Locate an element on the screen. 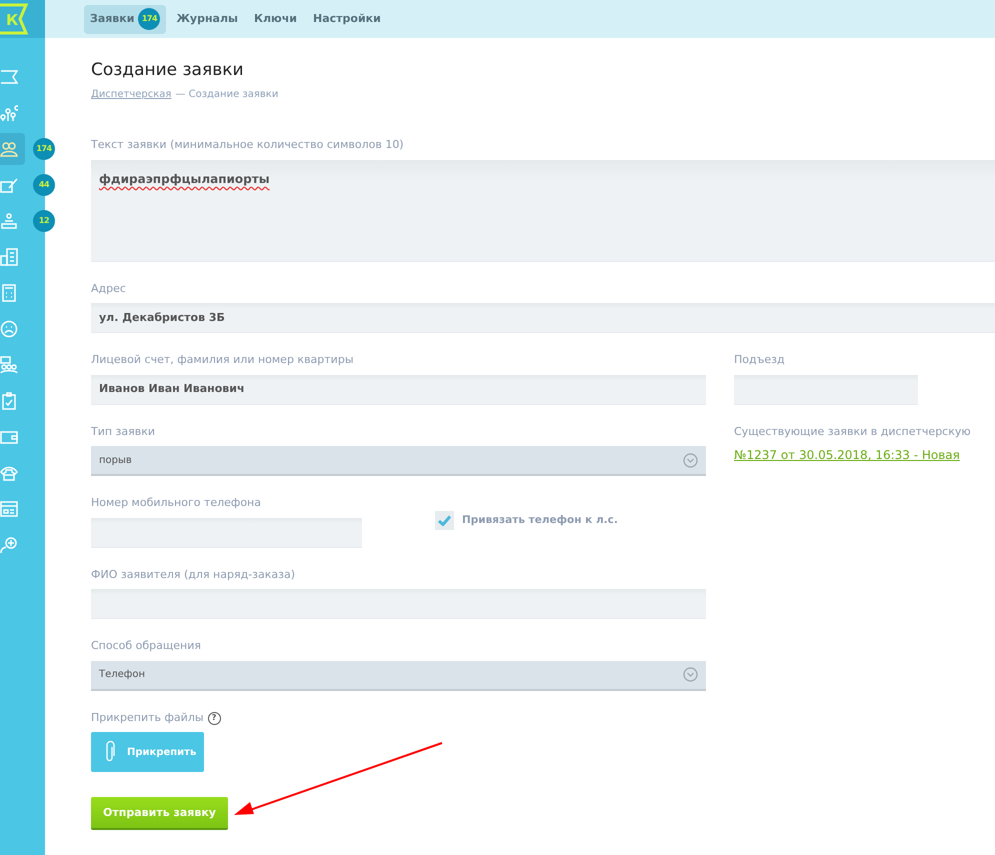 The image size is (995, 855). nav-tab: Настройки is located at coordinates (347, 19).